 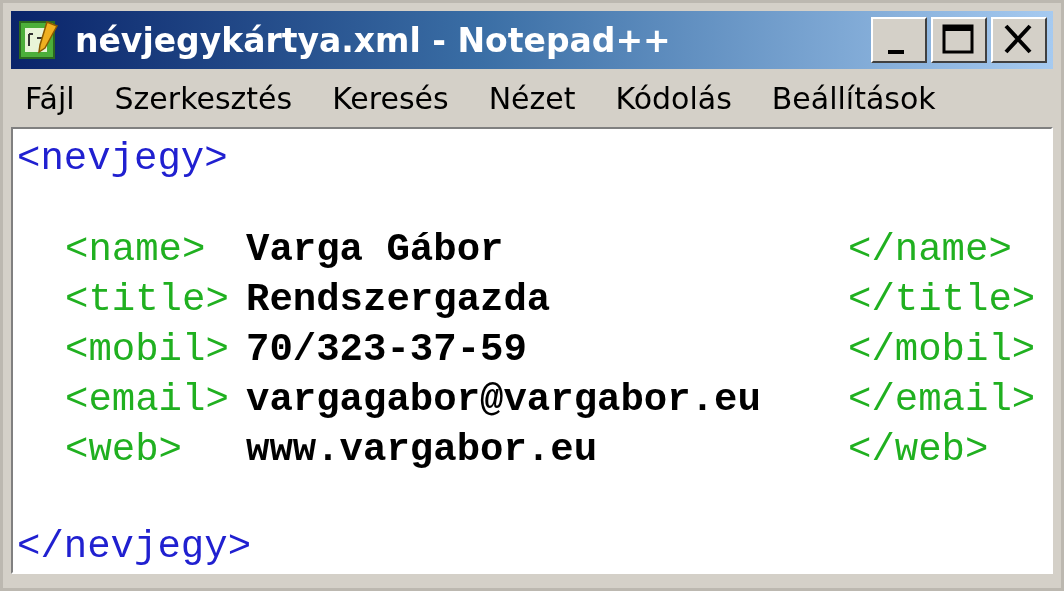 I want to click on code-text: 70/323-37-59, so click(x=387, y=350).